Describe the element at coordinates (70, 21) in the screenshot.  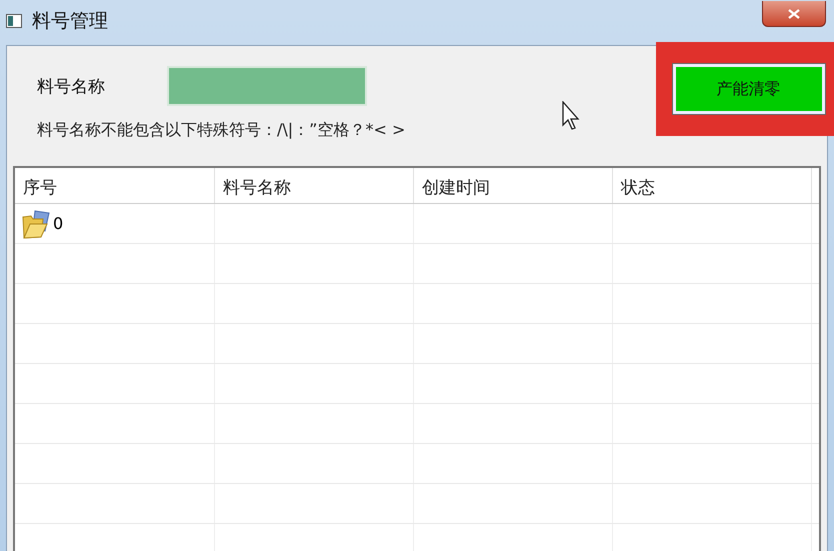
I see `window-title: 料号管理` at that location.